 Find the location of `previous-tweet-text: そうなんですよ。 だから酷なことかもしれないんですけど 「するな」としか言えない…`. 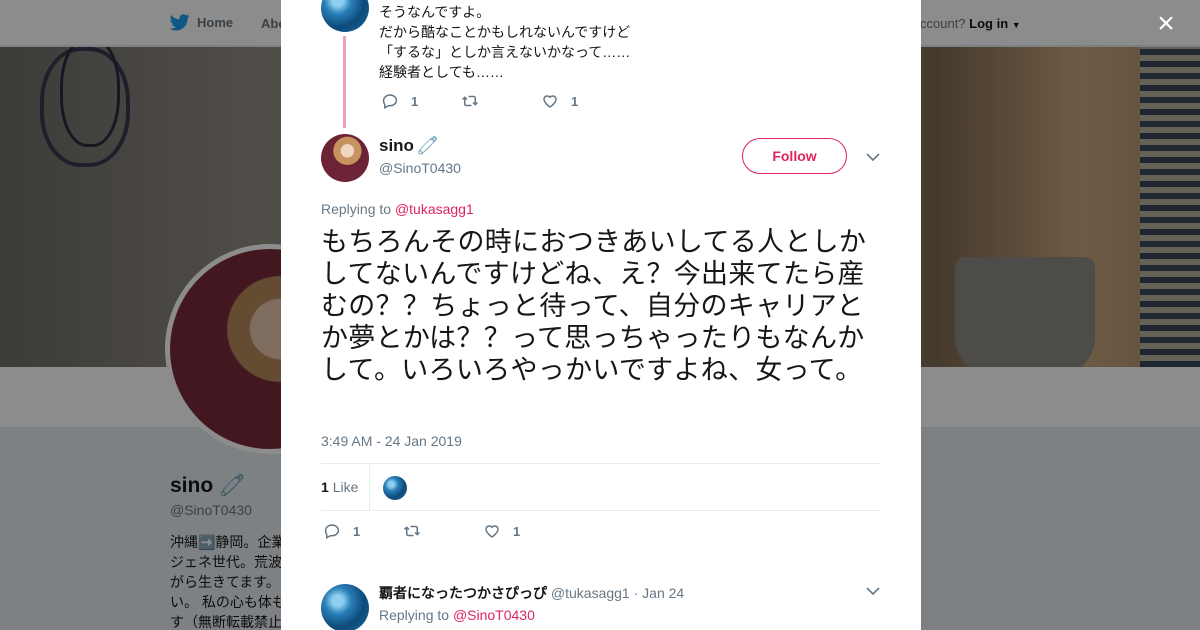

previous-tweet-text: そうなんですよ。 だから酷なことかもしれないんですけど 「するな」としか言えない… is located at coordinates (504, 42).